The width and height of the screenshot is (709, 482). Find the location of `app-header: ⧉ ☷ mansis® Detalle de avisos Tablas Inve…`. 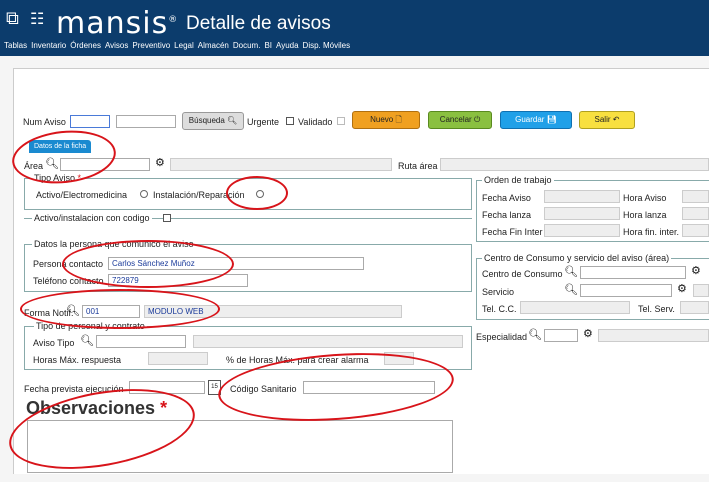

app-header: ⧉ ☷ mansis® Detalle de avisos Tablas Inve… is located at coordinates (354, 28).